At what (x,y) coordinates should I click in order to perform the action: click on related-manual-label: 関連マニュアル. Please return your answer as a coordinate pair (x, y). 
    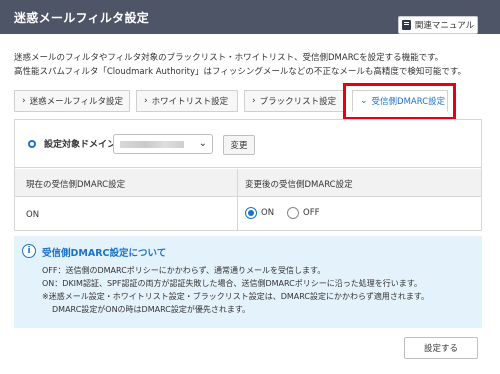
    Looking at the image, I should click on (444, 26).